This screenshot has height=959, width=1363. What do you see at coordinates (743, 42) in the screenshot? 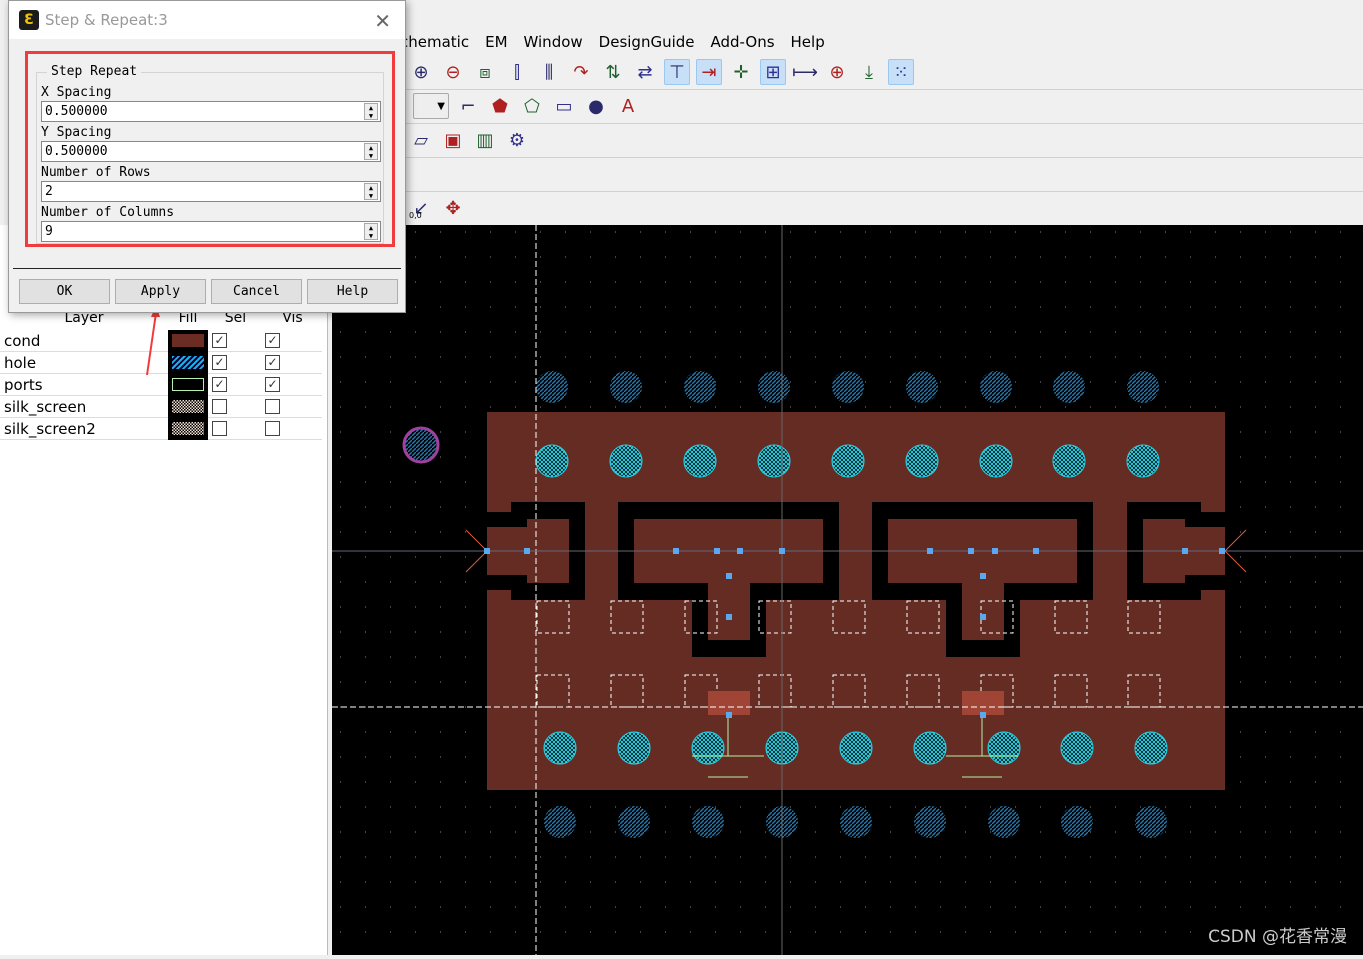
I see `menu-add-ons: Add-Ons` at bounding box center [743, 42].